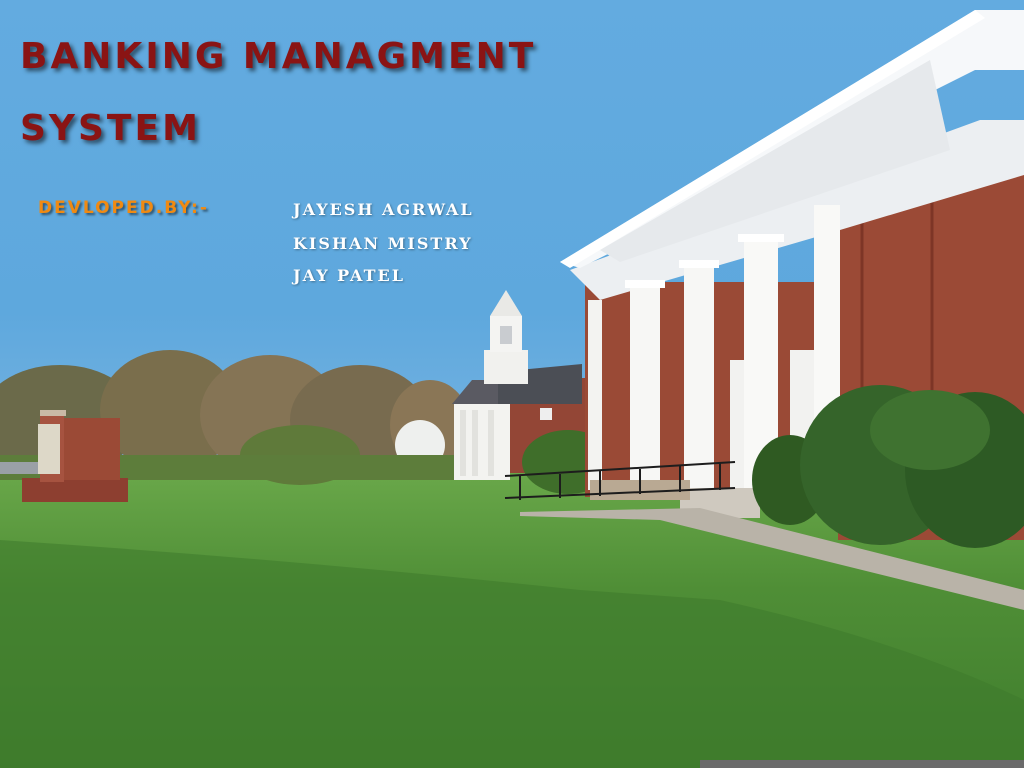  I want to click on road, so click(20, 468).